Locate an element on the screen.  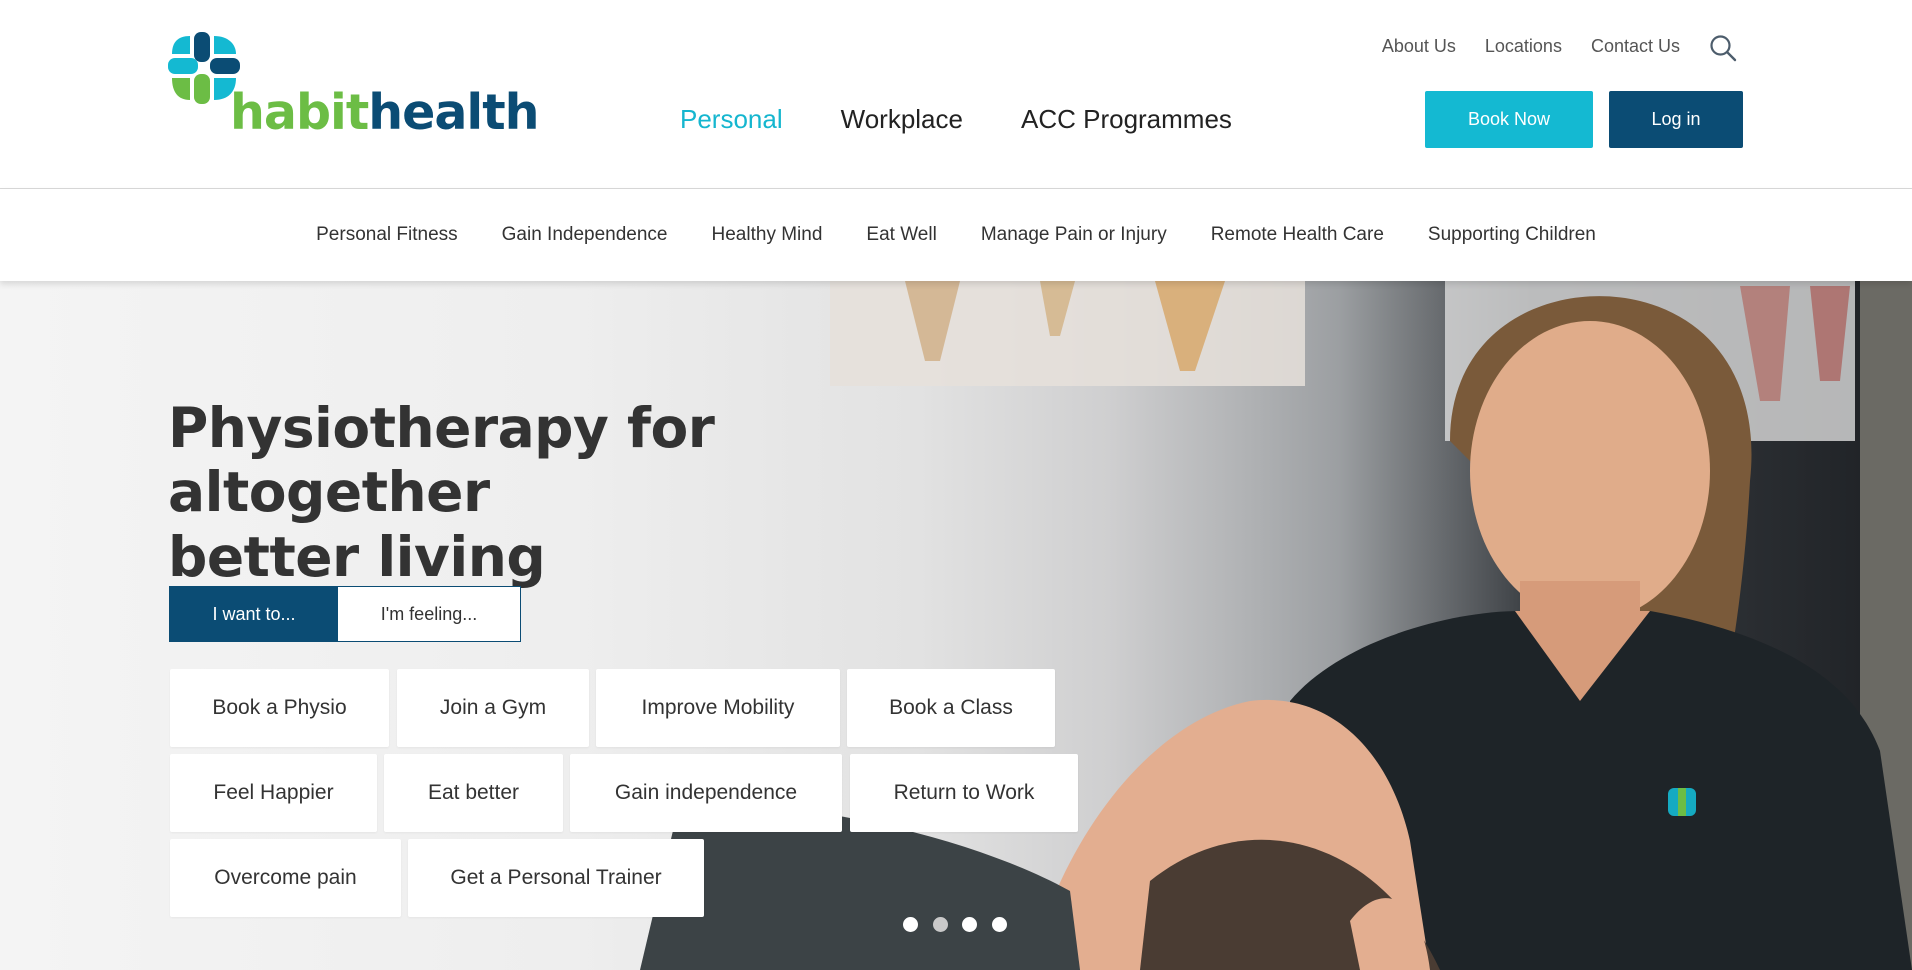
logo-wordmark: habithealth is located at coordinates (385, 112).